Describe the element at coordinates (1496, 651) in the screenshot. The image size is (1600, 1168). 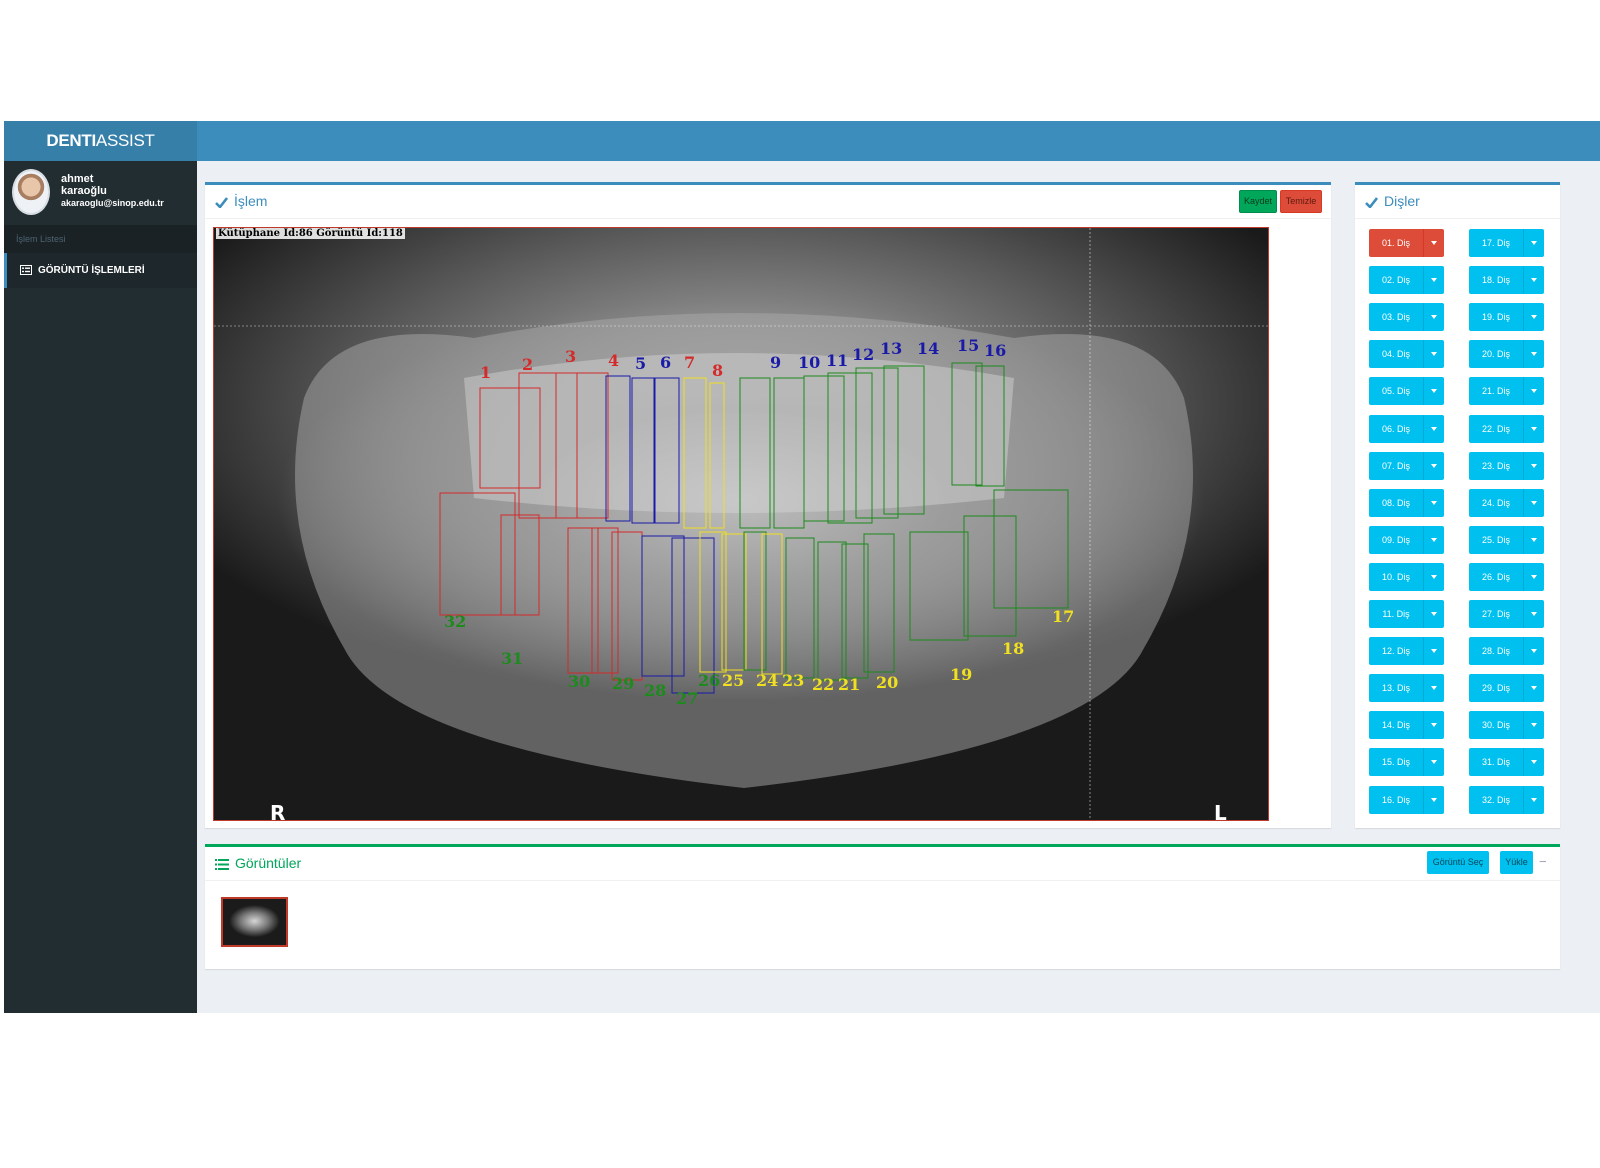
I see `tooth-button-label: 28. Diş` at that location.